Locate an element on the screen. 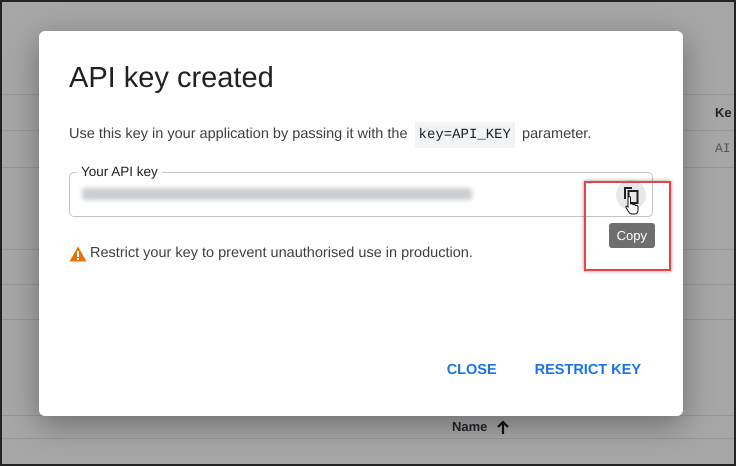 This screenshot has width=736, height=466. table-cell-text: AI is located at coordinates (723, 149).